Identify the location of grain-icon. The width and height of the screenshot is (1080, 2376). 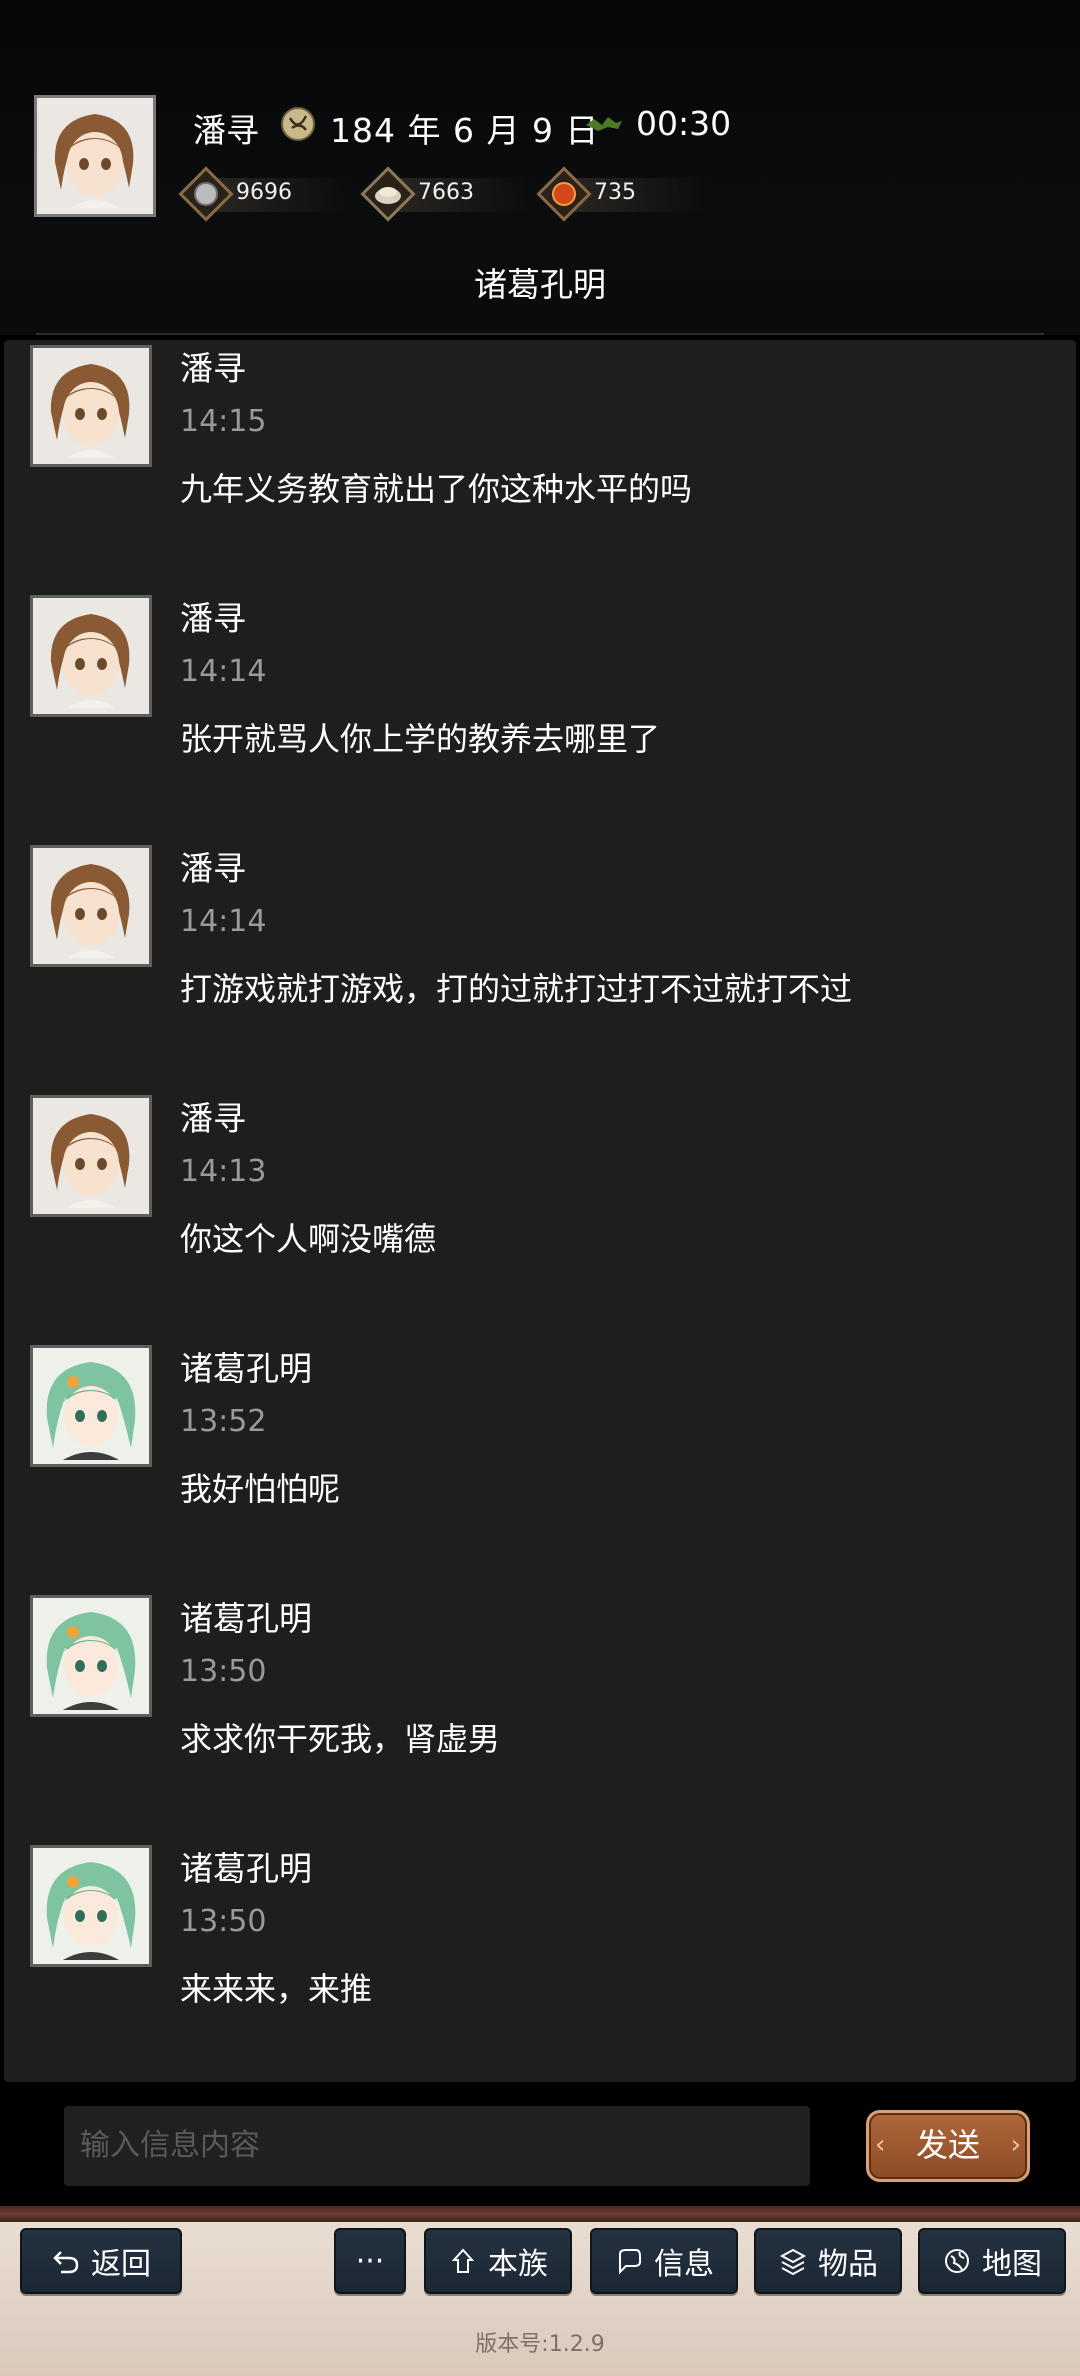
(388, 194).